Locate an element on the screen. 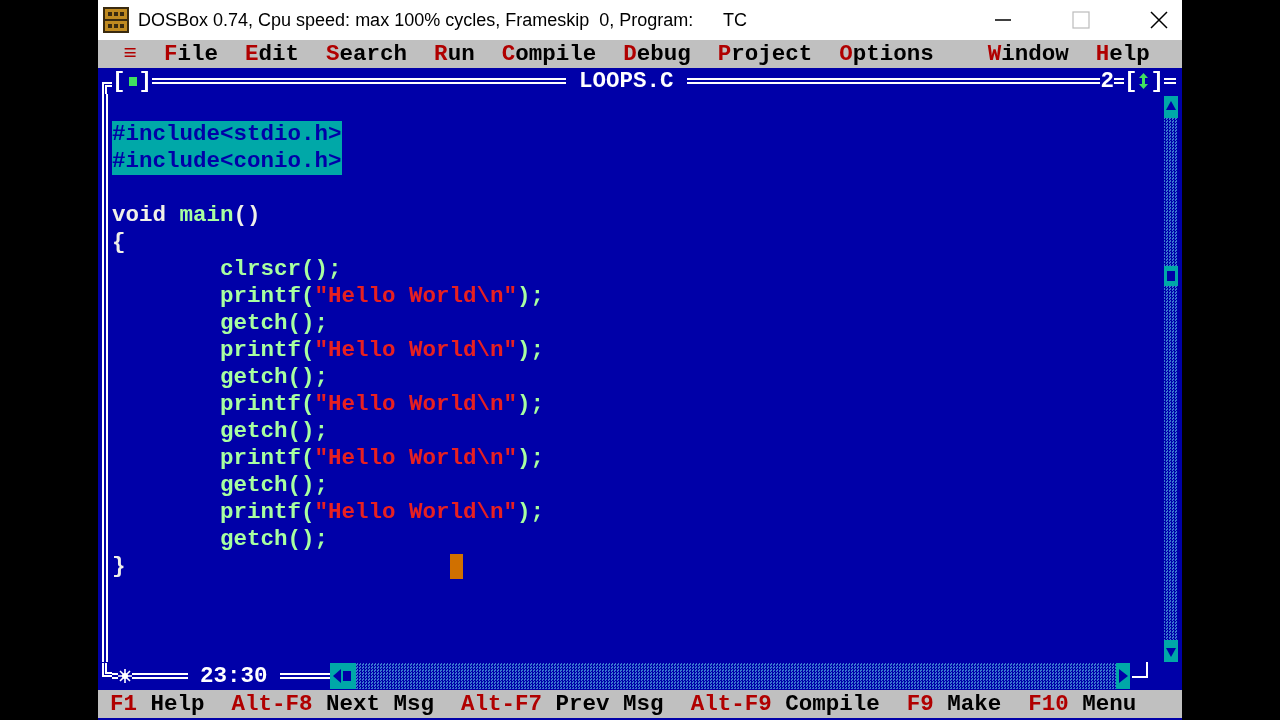 The image size is (1280, 720). text-cursor is located at coordinates (456, 566).